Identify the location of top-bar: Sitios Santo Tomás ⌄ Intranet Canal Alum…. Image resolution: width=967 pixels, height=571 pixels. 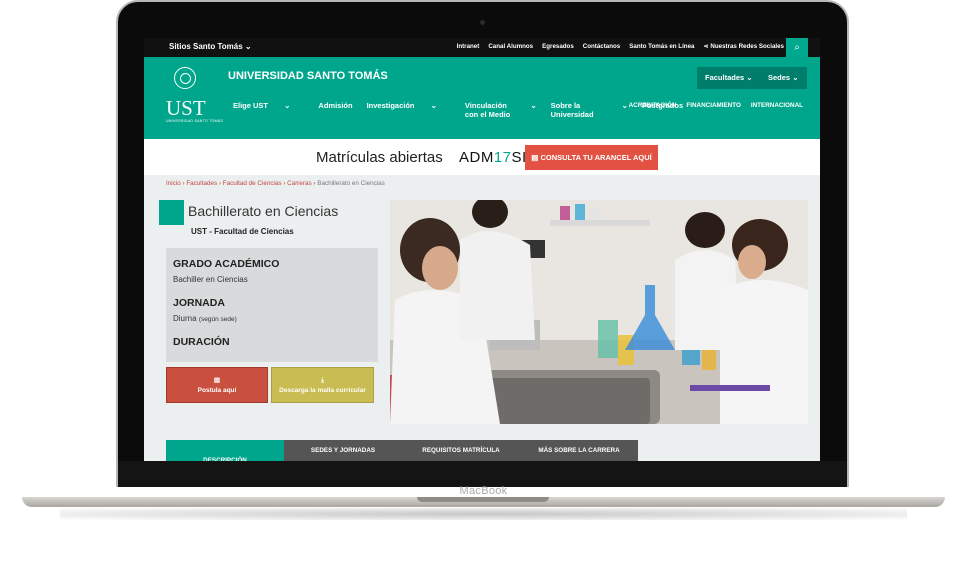
(482, 47).